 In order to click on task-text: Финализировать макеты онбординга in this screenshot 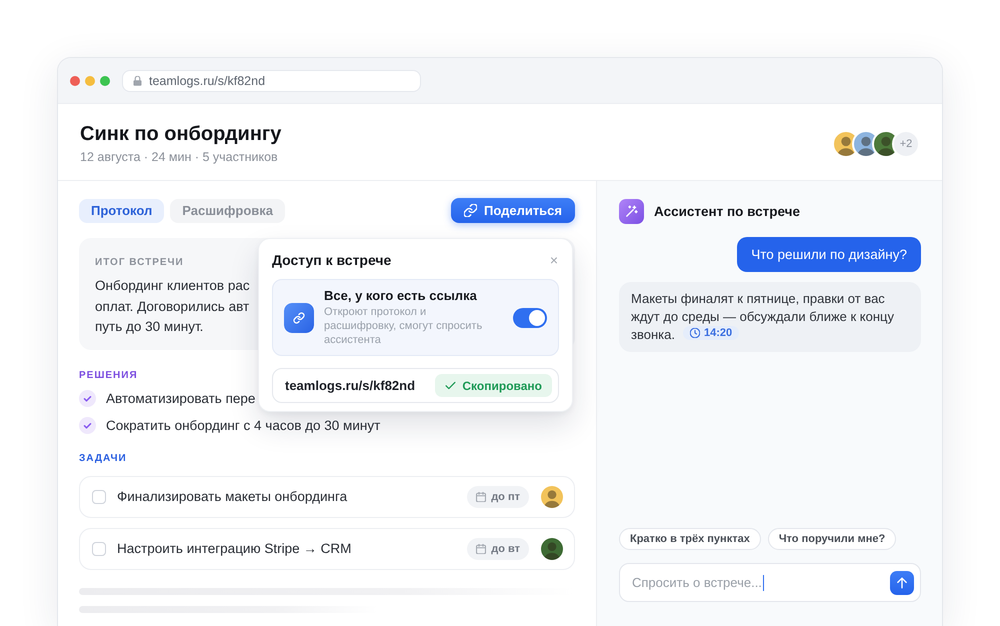, I will do `click(232, 496)`.